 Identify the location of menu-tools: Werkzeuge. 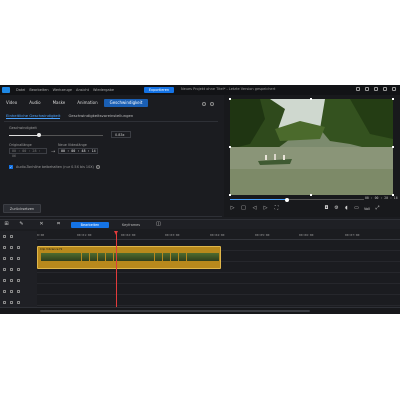
(62, 90).